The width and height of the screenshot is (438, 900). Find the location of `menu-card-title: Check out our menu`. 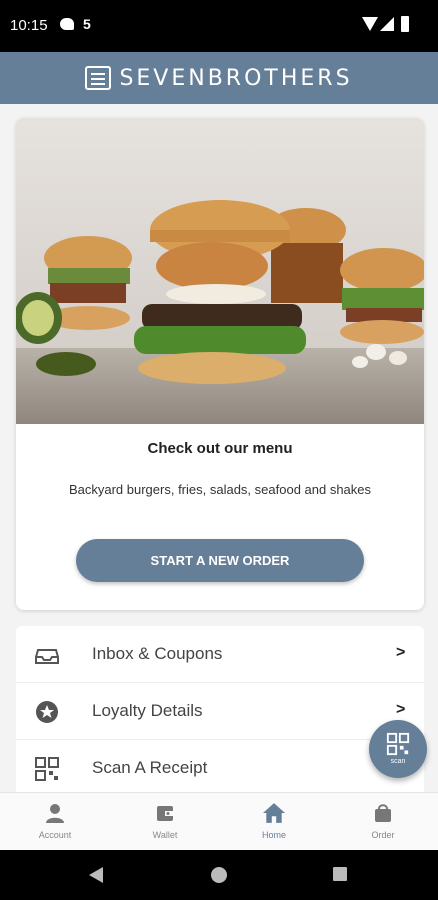

menu-card-title: Check out our menu is located at coordinates (220, 448).